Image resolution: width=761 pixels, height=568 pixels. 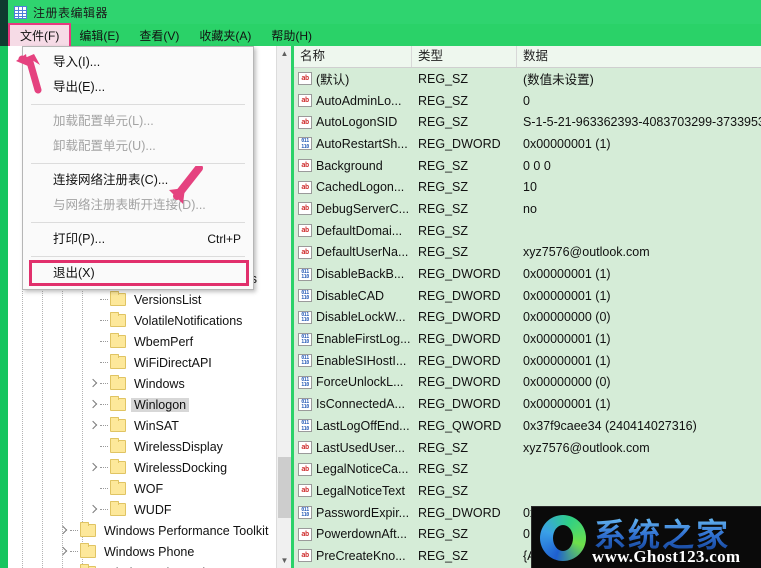 What do you see at coordinates (443, 187) in the screenshot?
I see `value-type: REG_SZ` at bounding box center [443, 187].